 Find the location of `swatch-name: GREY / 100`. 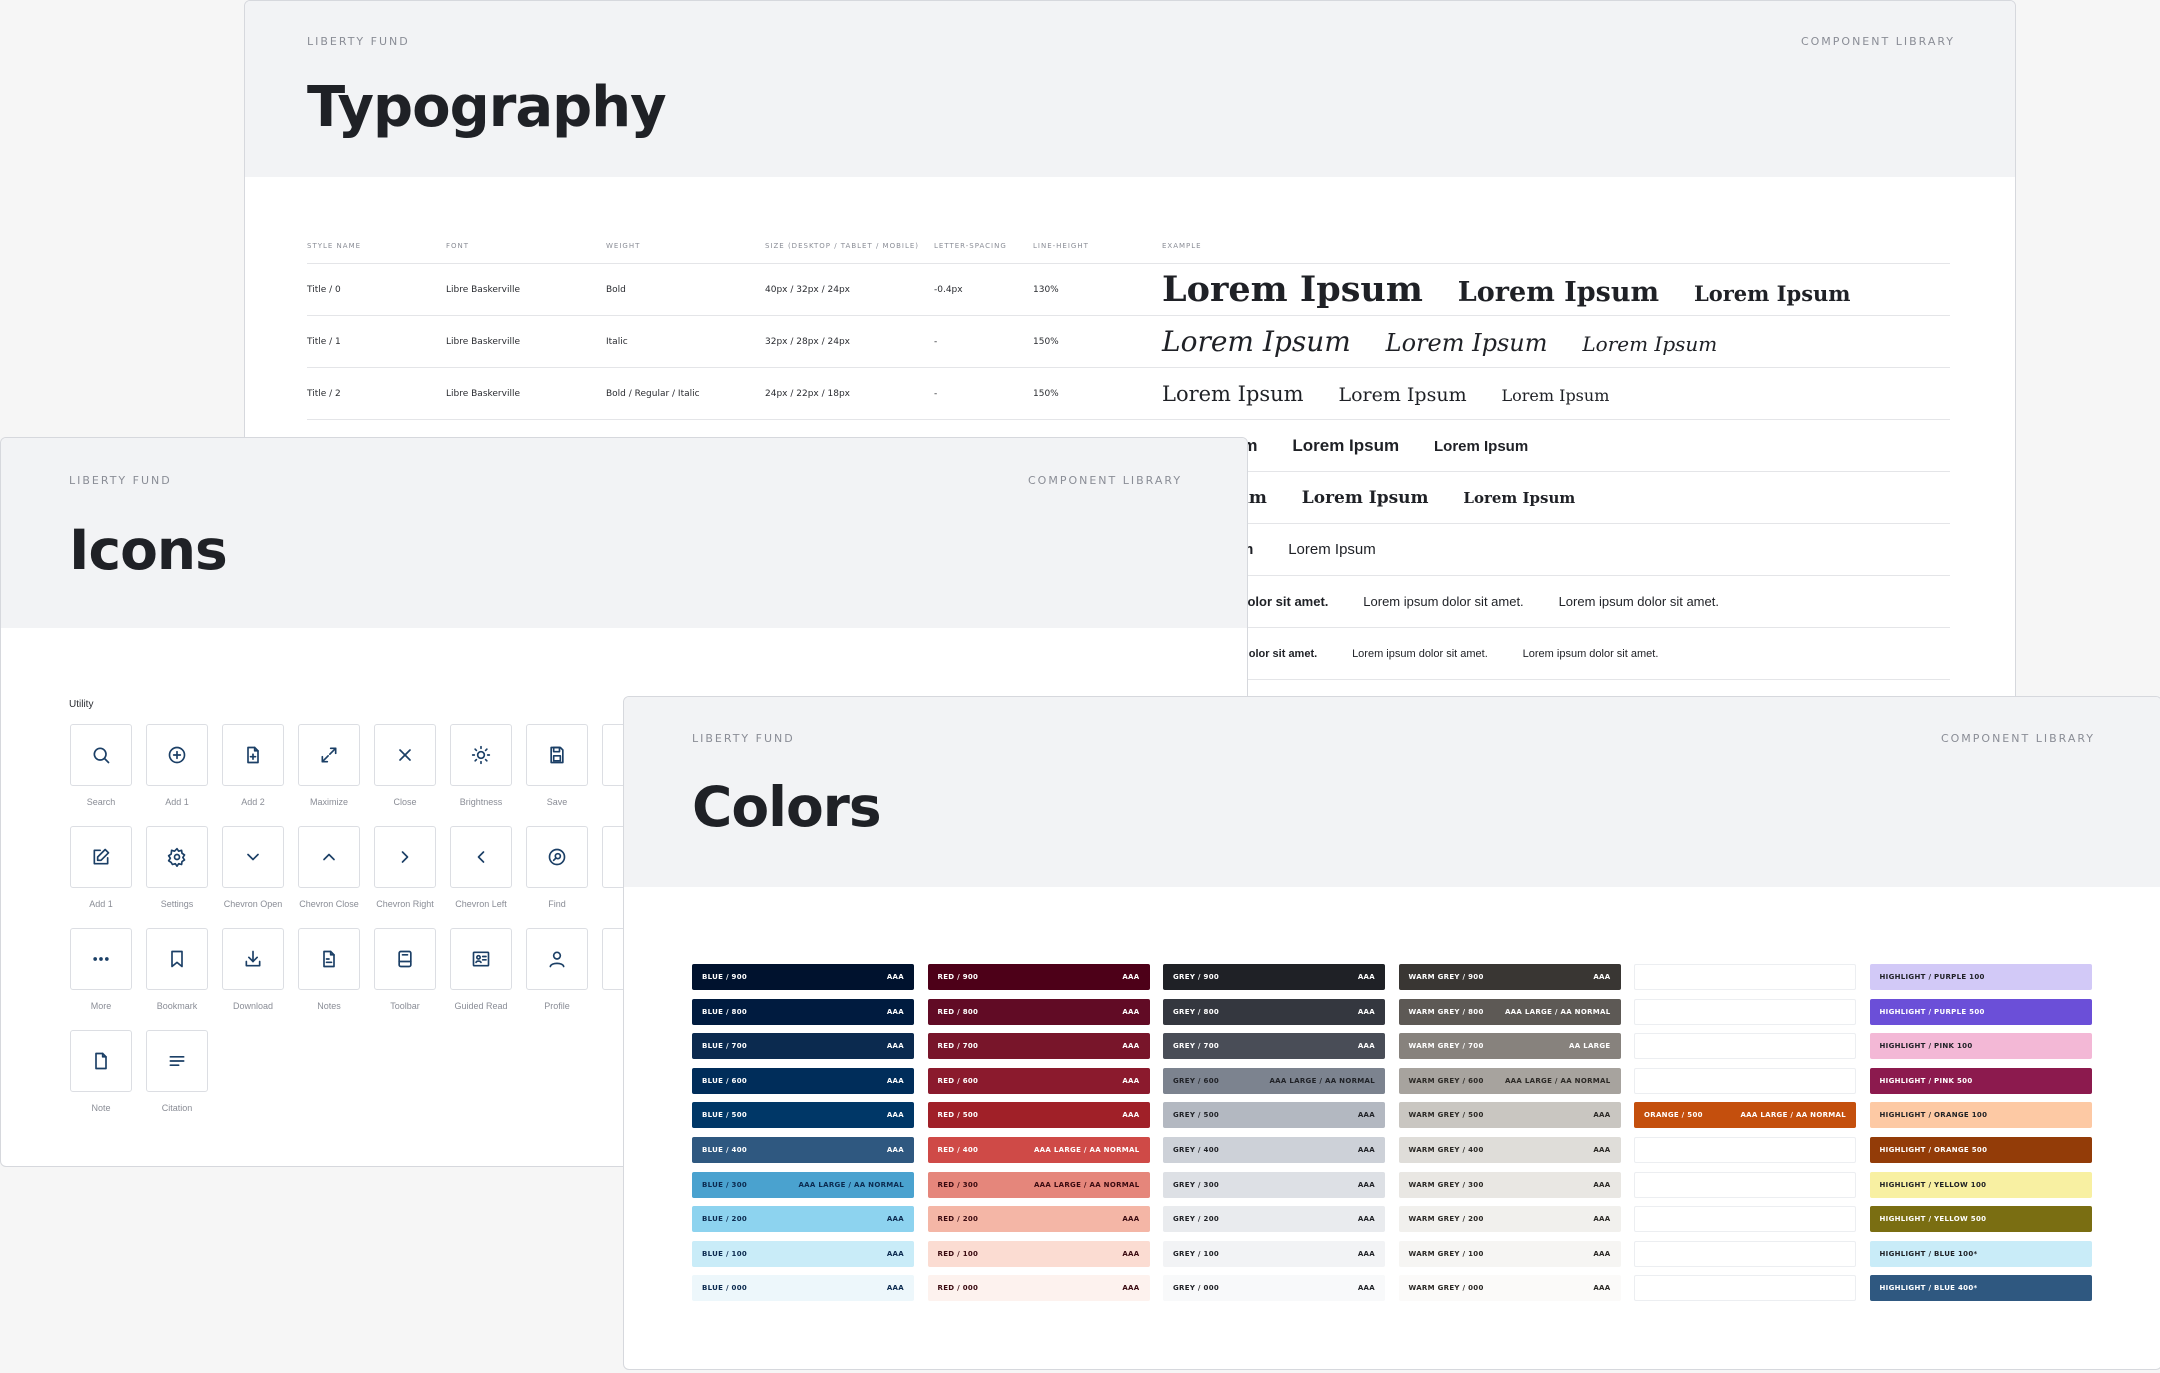

swatch-name: GREY / 100 is located at coordinates (1196, 1253).